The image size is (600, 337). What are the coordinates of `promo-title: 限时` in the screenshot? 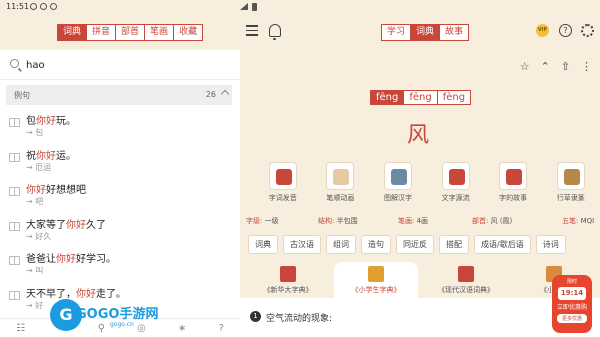 It's located at (571, 282).